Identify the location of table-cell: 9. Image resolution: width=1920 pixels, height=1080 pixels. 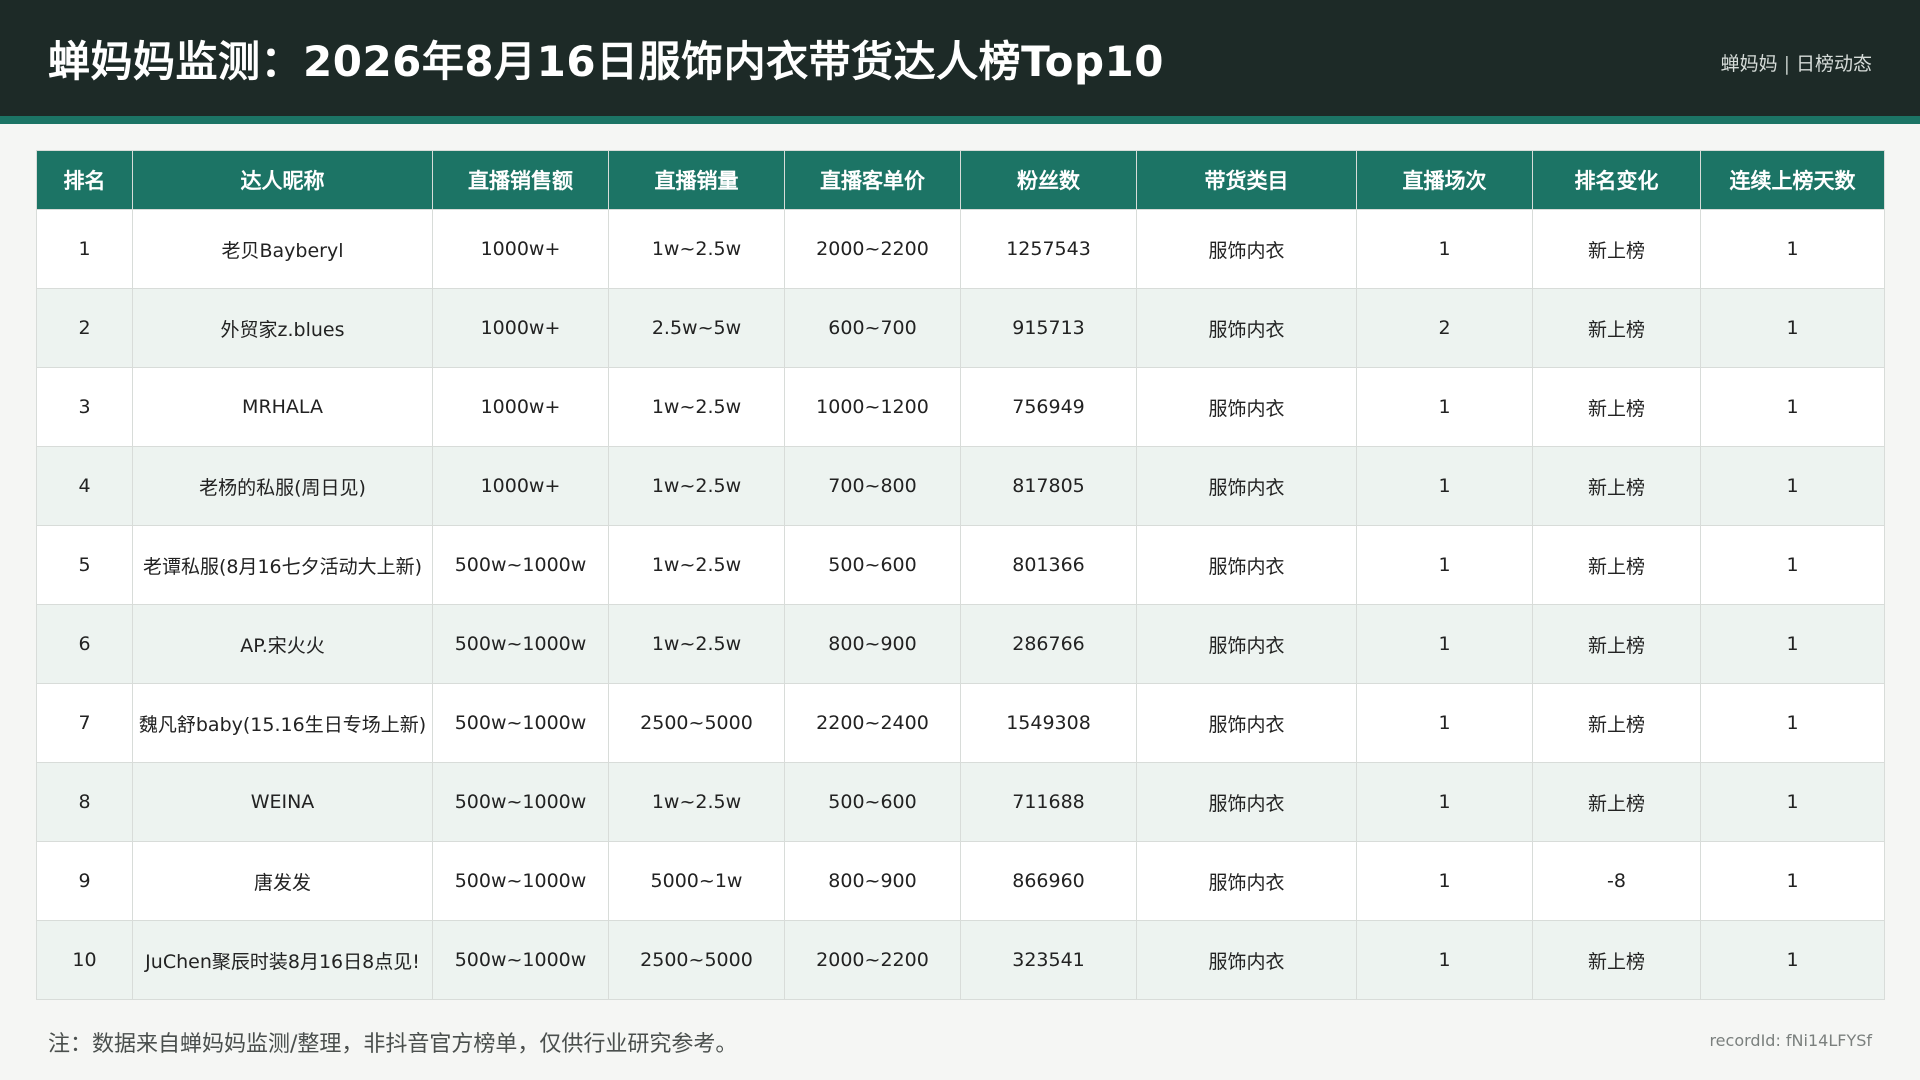
(84, 881).